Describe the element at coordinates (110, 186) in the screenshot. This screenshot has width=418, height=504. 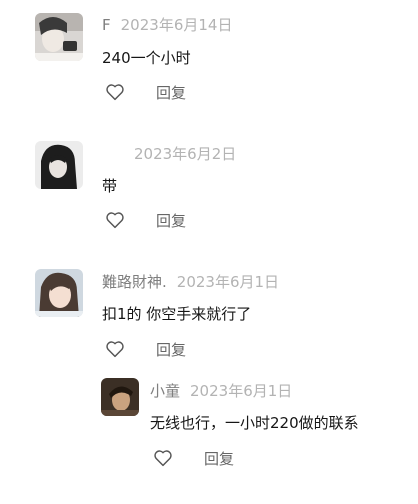
I see `comment-text: 带` at that location.